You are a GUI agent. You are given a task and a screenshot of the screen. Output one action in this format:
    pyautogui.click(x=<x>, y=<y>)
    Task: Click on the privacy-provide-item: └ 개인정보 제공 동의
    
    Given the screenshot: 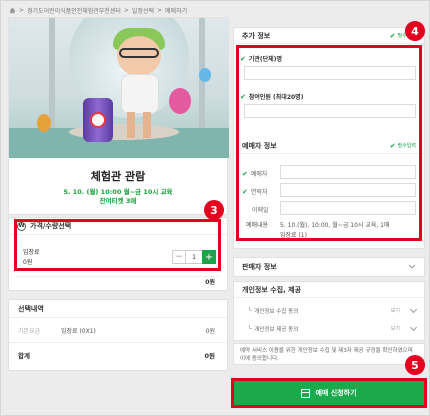 What is the action you would take?
    pyautogui.click(x=273, y=329)
    